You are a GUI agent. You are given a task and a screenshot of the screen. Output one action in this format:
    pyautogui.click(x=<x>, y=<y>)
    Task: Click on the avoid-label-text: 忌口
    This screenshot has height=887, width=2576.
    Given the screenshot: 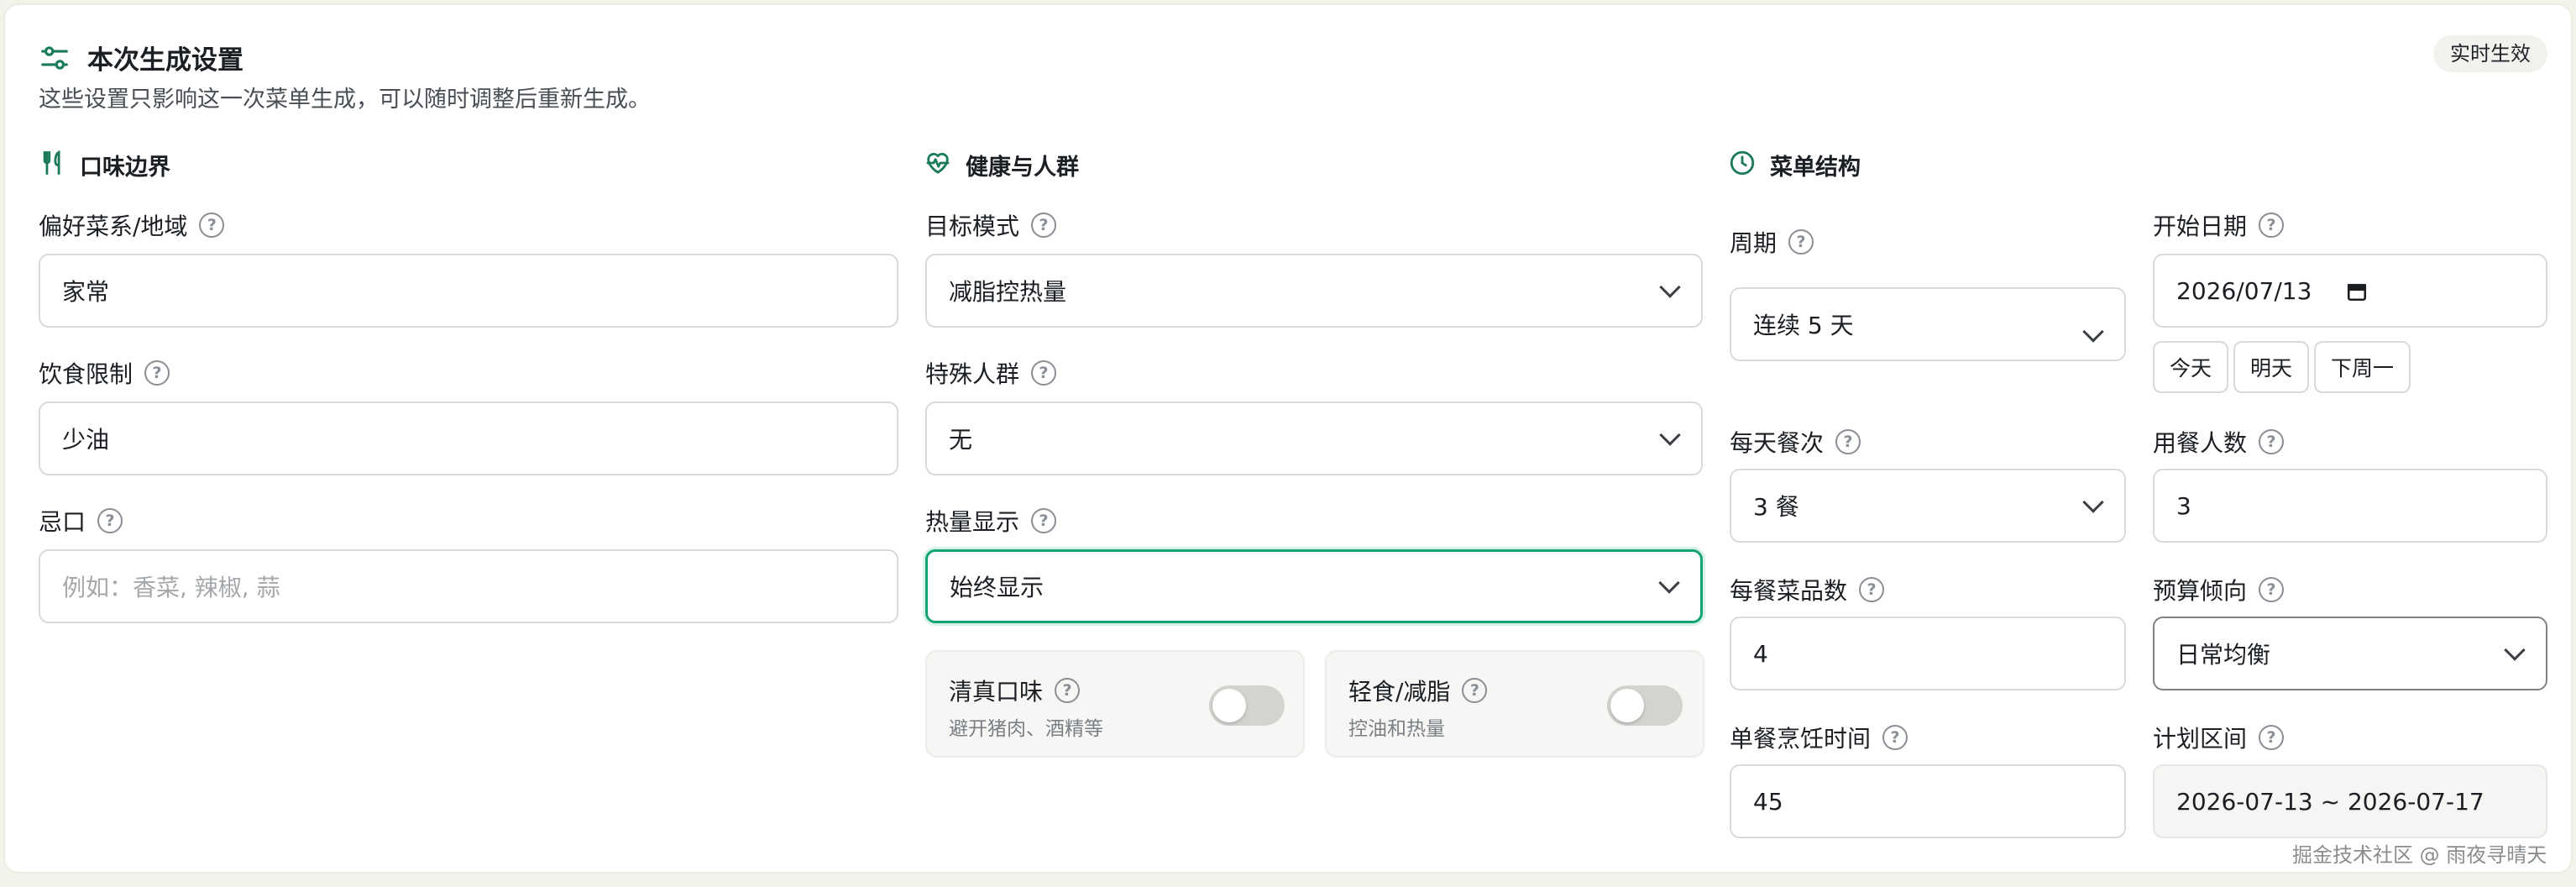 What is the action you would take?
    pyautogui.click(x=63, y=522)
    